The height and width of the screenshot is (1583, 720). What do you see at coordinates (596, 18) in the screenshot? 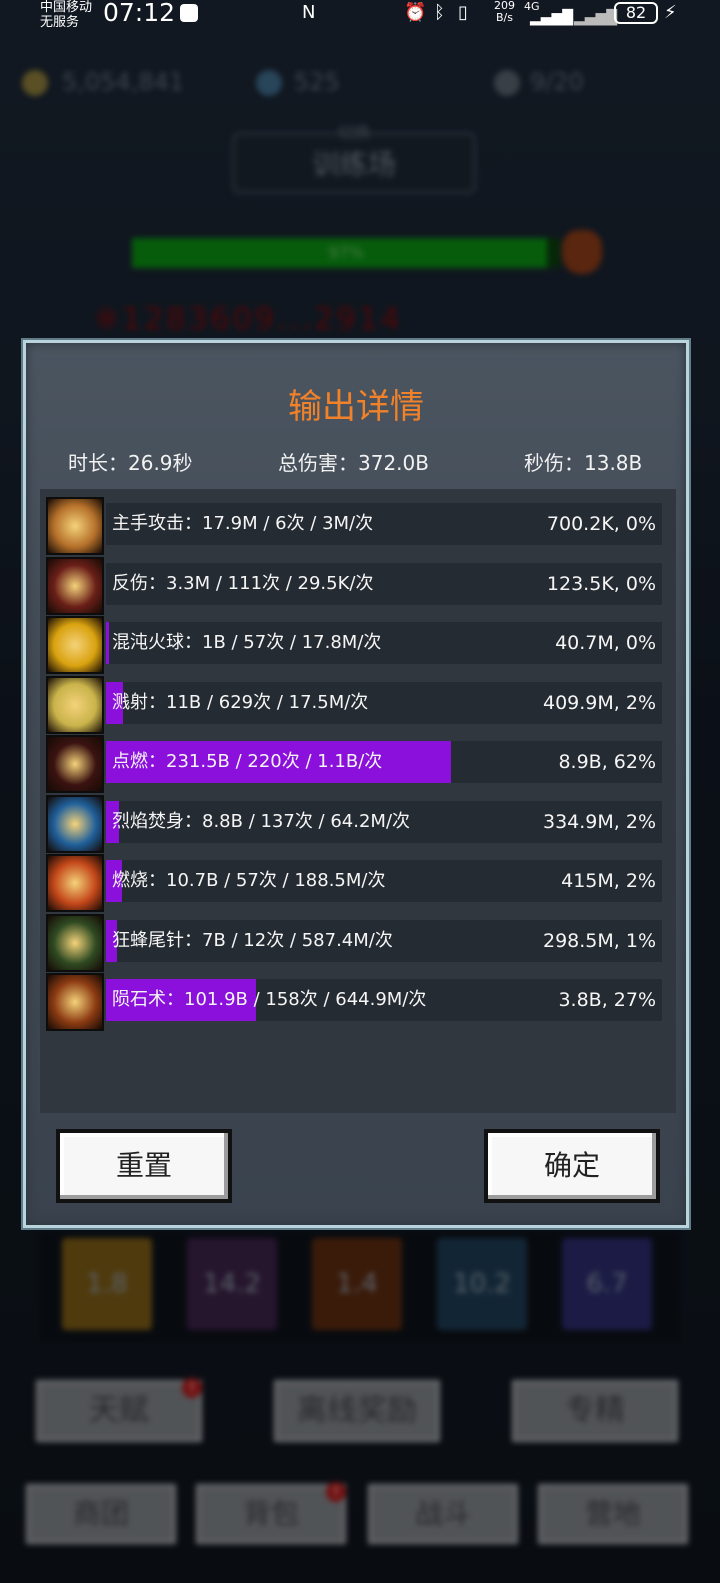
I see `signal-2-icon: ▂▄▆█` at bounding box center [596, 18].